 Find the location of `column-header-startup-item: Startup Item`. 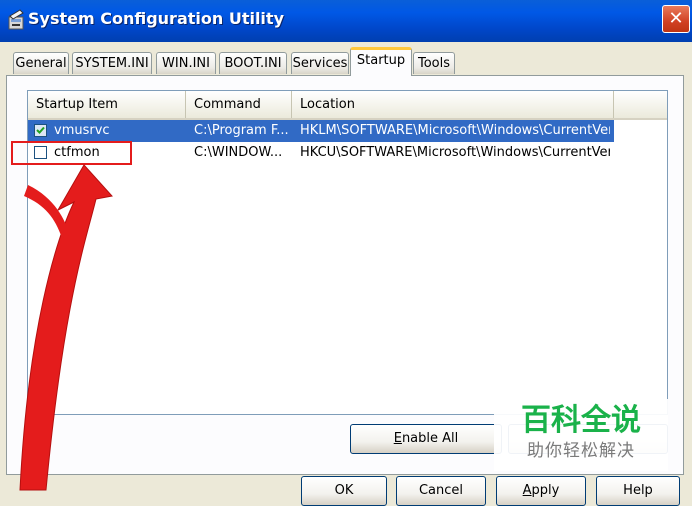

column-header-startup-item: Startup Item is located at coordinates (107, 104).